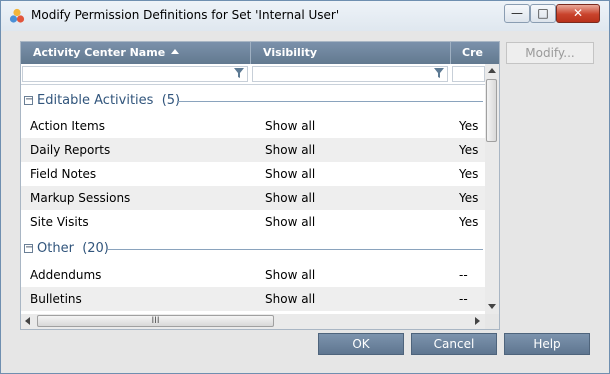 Image resolution: width=610 pixels, height=374 pixels. What do you see at coordinates (492, 306) in the screenshot?
I see `scroll-down-icon` at bounding box center [492, 306].